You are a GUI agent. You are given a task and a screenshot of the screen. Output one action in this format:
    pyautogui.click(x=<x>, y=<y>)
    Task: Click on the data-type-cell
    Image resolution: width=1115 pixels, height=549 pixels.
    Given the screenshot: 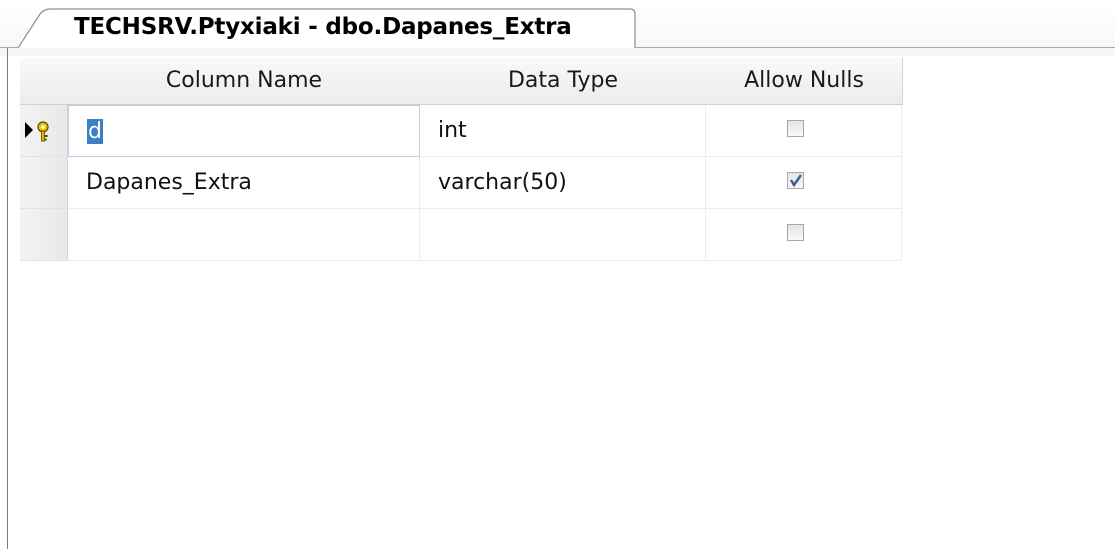 What is the action you would take?
    pyautogui.click(x=563, y=235)
    